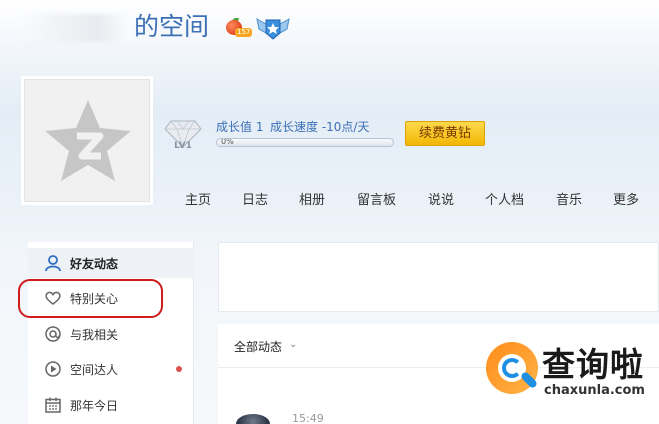  I want to click on watermark-url: chaxunla.com, so click(594, 390).